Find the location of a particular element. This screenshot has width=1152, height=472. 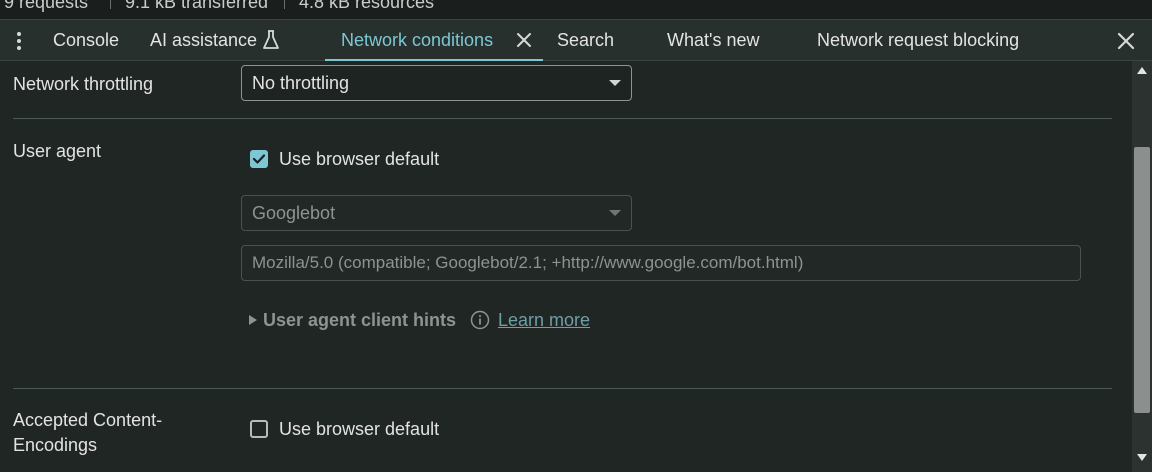

requests-count: 9 requests is located at coordinates (46, 6).